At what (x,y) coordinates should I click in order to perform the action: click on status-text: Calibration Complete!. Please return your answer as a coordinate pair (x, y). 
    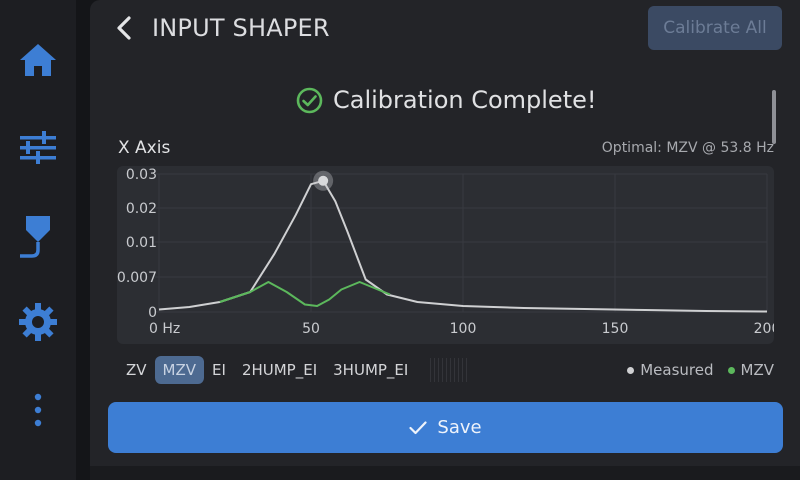
    Looking at the image, I should click on (465, 100).